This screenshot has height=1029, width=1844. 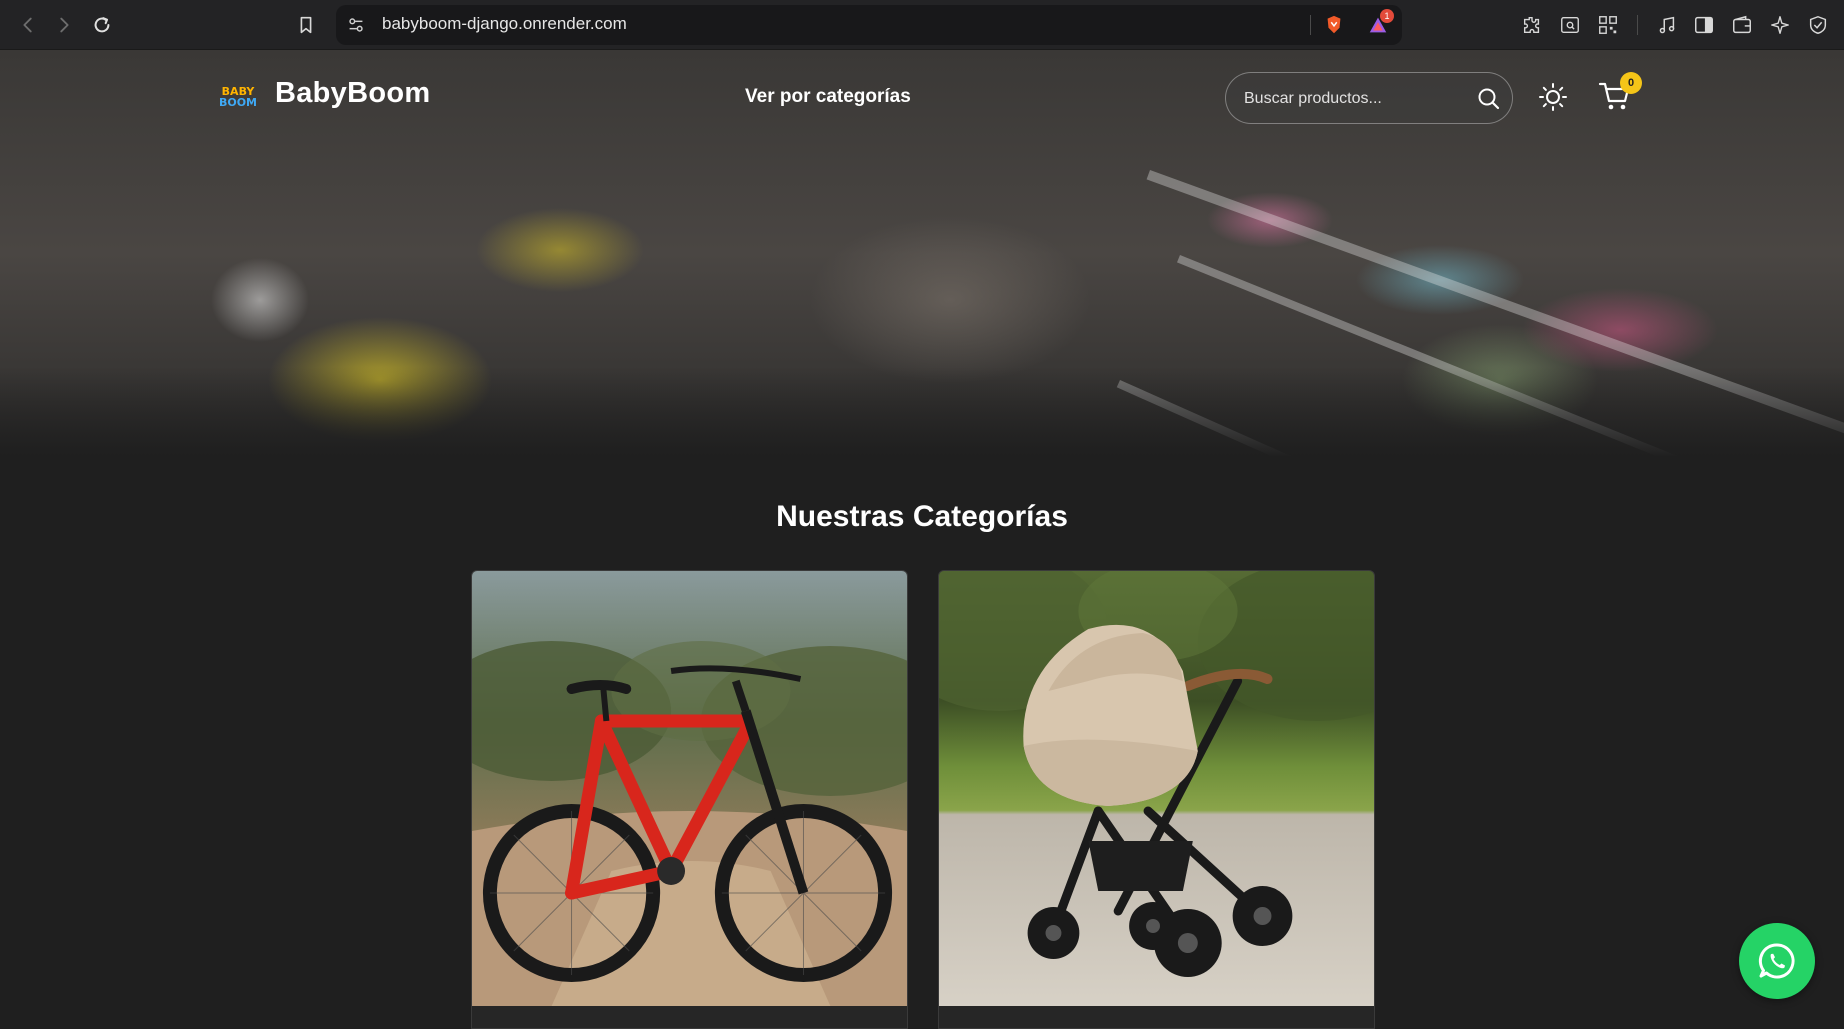 I want to click on beige-stroller-photo, so click(x=1156, y=788).